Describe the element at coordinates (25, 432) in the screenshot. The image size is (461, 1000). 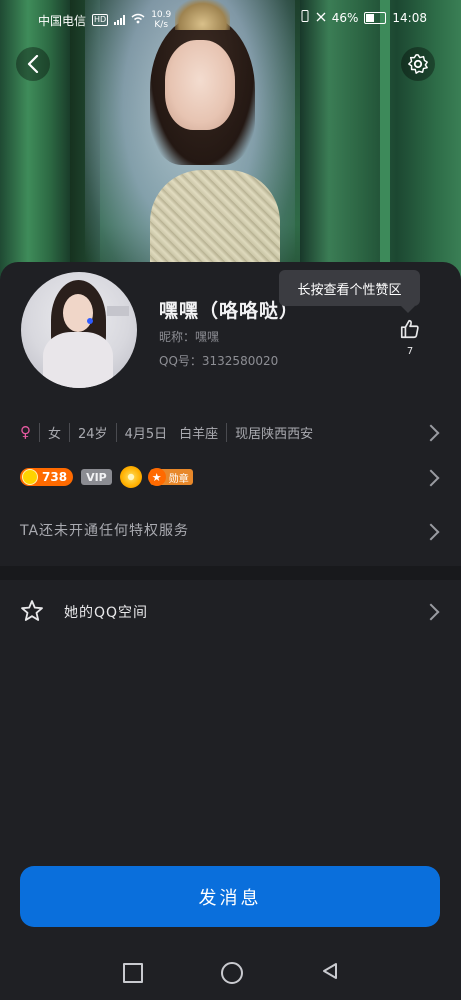
I see `female-icon: ♀` at that location.